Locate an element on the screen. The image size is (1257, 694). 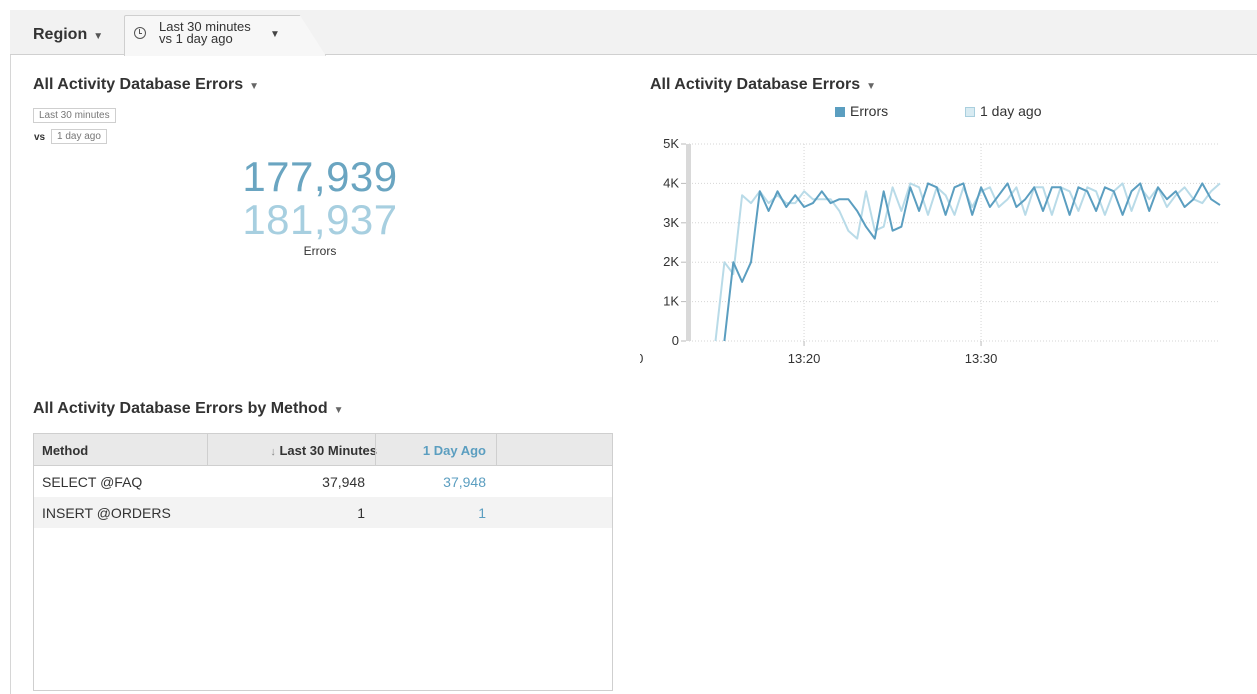
table-row: INSERT @ORDERS 1 1 is located at coordinates (323, 512).